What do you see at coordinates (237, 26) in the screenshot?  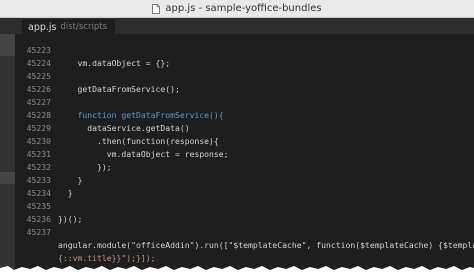 I see `tab-bar: app.js dist/scripts` at bounding box center [237, 26].